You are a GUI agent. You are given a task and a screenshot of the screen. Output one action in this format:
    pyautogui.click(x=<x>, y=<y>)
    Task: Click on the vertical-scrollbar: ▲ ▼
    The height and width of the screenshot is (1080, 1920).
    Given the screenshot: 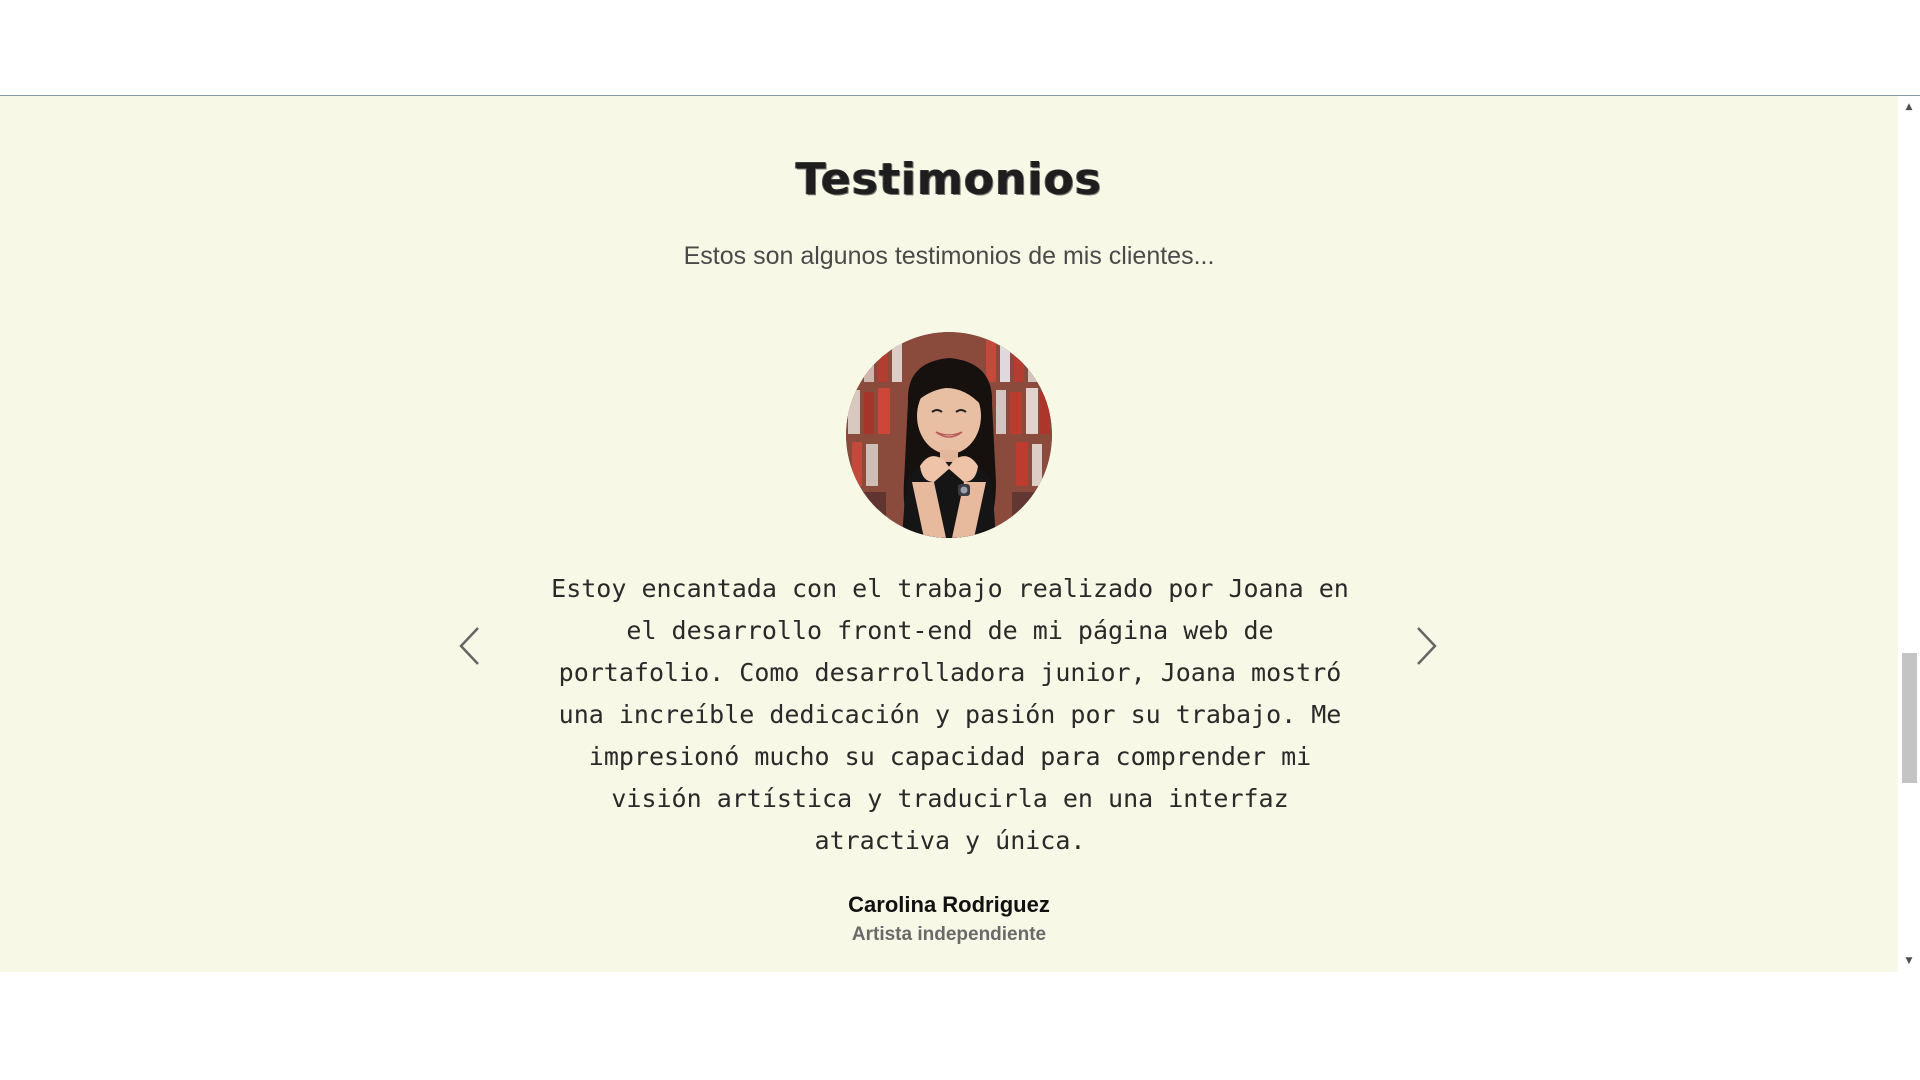 What is the action you would take?
    pyautogui.click(x=1909, y=534)
    